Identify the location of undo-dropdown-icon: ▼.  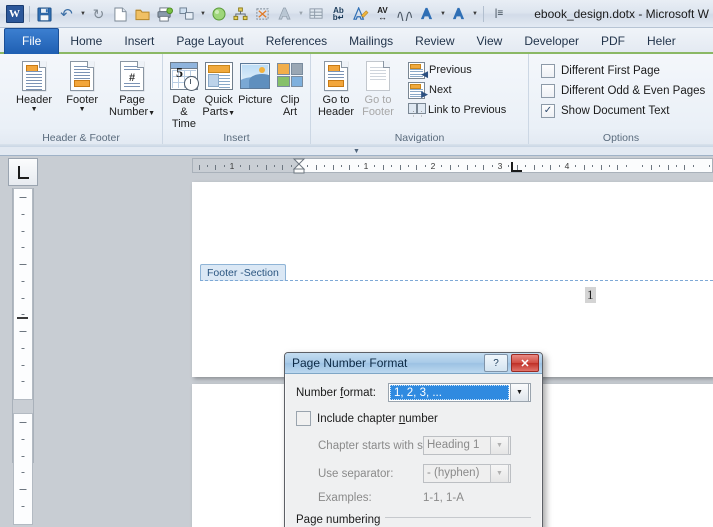
(82, 14).